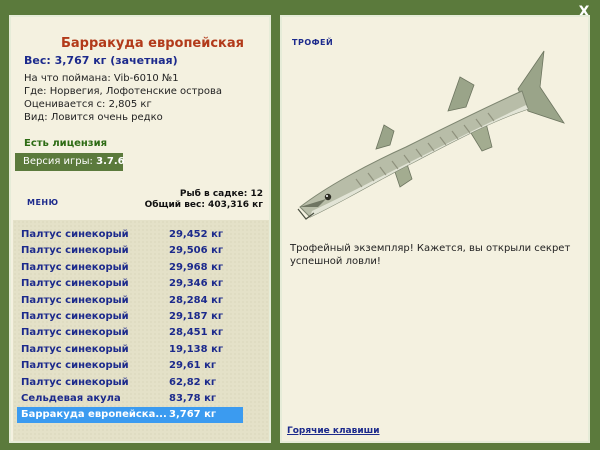 This screenshot has width=600, height=450. What do you see at coordinates (130, 268) in the screenshot?
I see `list-item: Палтус синекорый 29,968 кг` at bounding box center [130, 268].